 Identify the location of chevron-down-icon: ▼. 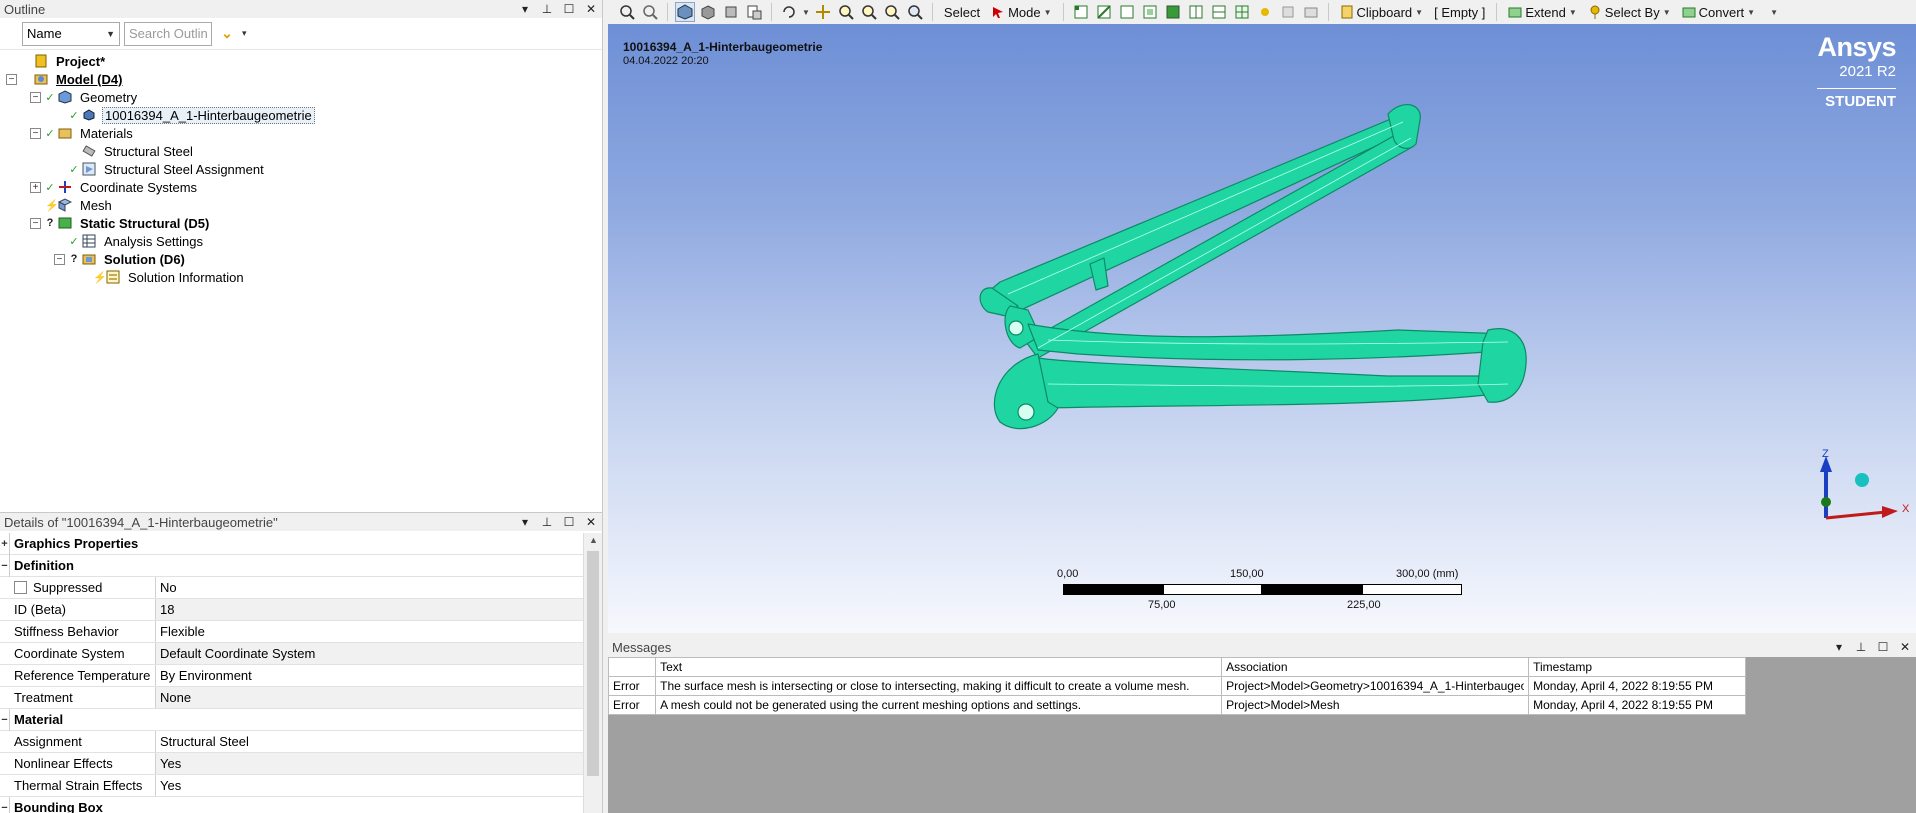
(806, 12).